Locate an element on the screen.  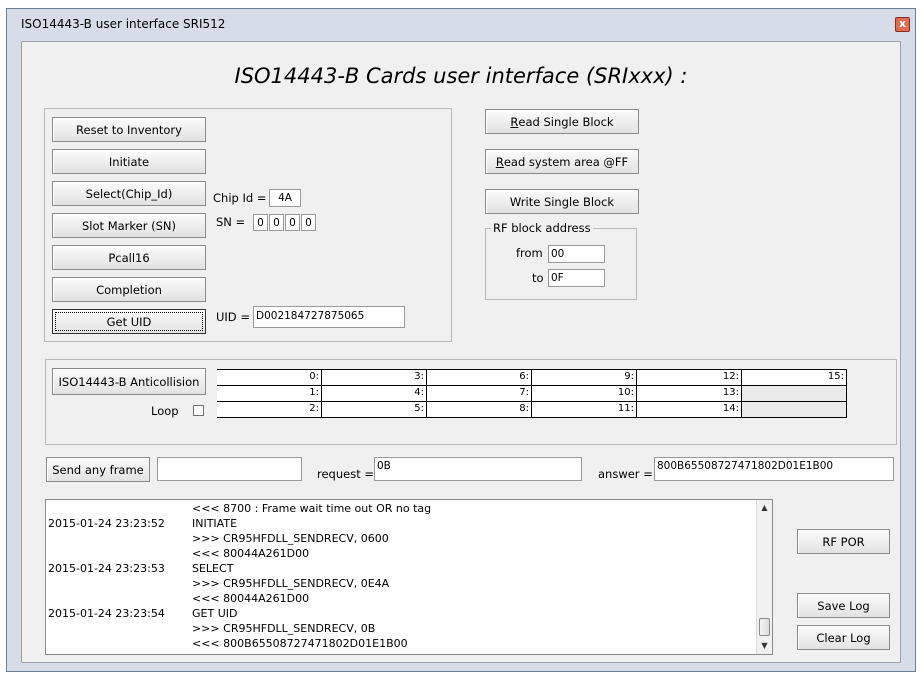
log-message: INITIATE is located at coordinates (215, 523).